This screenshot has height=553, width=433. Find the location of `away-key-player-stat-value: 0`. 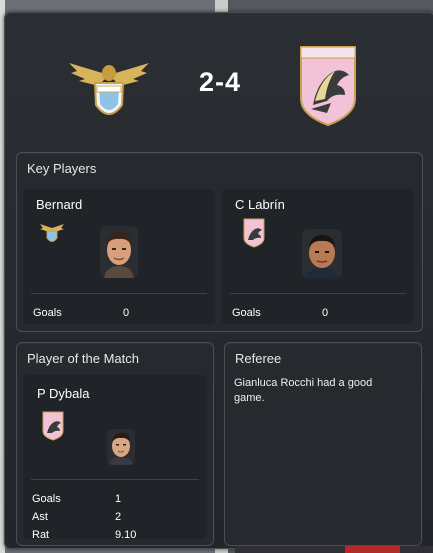

away-key-player-stat-value: 0 is located at coordinates (325, 313).